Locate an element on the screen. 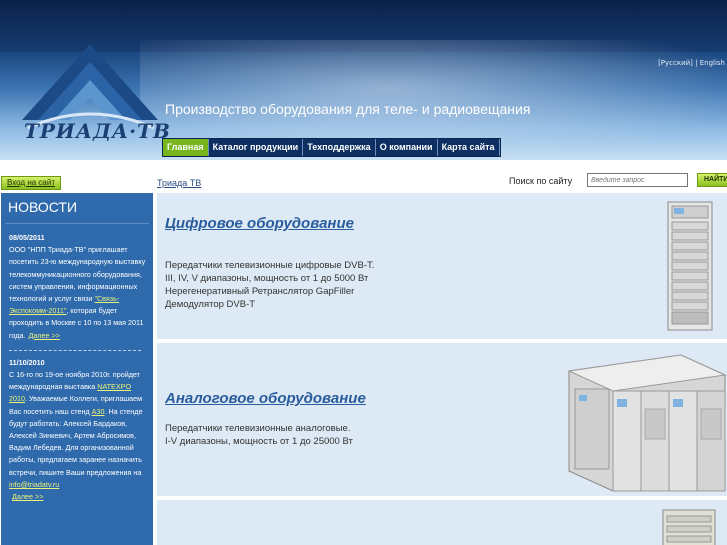 This screenshot has height=545, width=727. nav-item-about: О компании is located at coordinates (407, 147).